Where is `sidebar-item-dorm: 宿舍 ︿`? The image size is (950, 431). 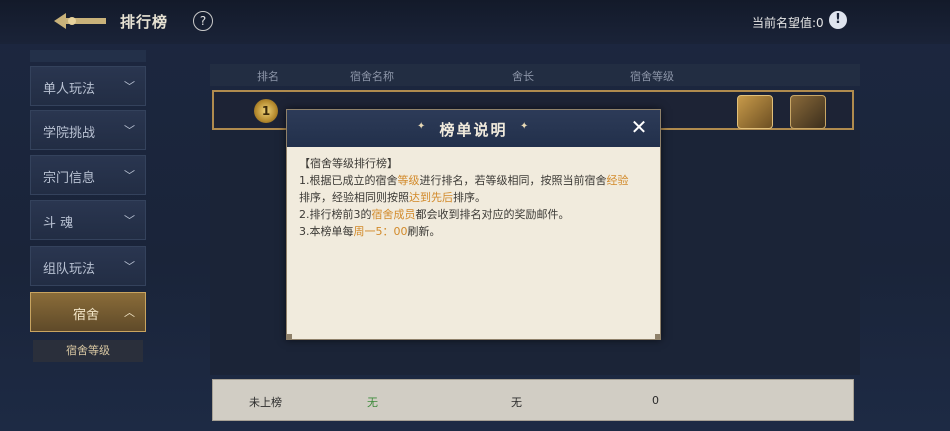
sidebar-item-dorm: 宿舍 ︿ is located at coordinates (88, 312).